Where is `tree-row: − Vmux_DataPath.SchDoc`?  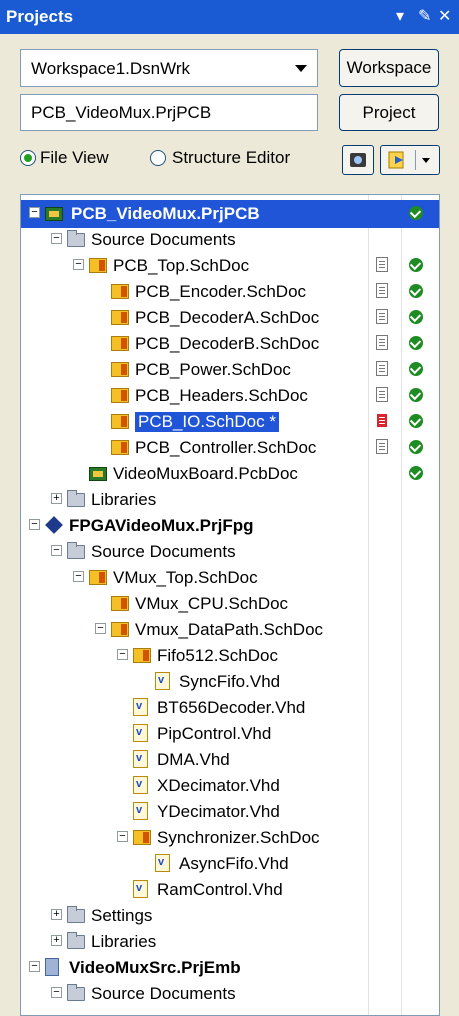 tree-row: − Vmux_DataPath.SchDoc is located at coordinates (230, 630).